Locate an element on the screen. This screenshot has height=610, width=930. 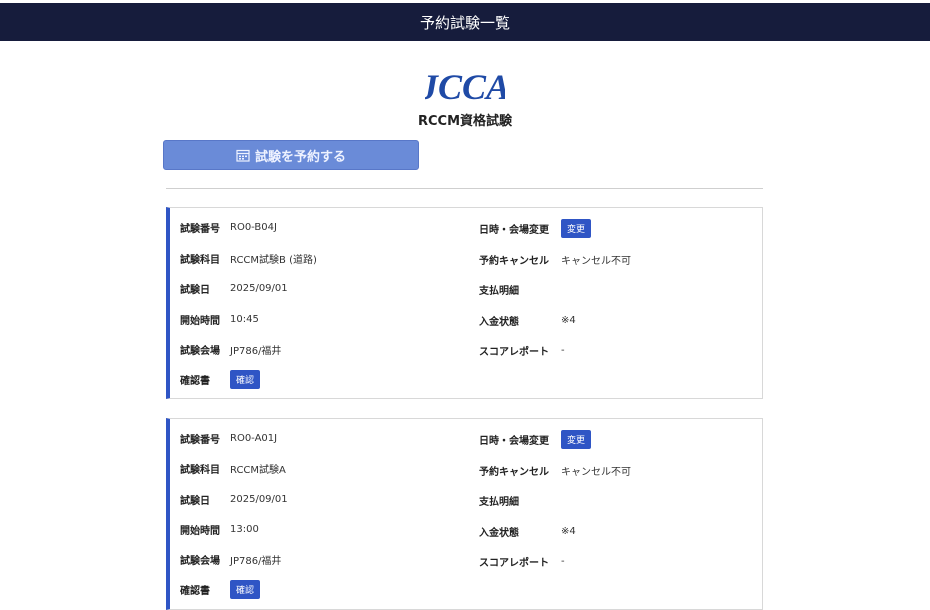
logo-subtitle: RCCM資格試験 is located at coordinates (465, 121).